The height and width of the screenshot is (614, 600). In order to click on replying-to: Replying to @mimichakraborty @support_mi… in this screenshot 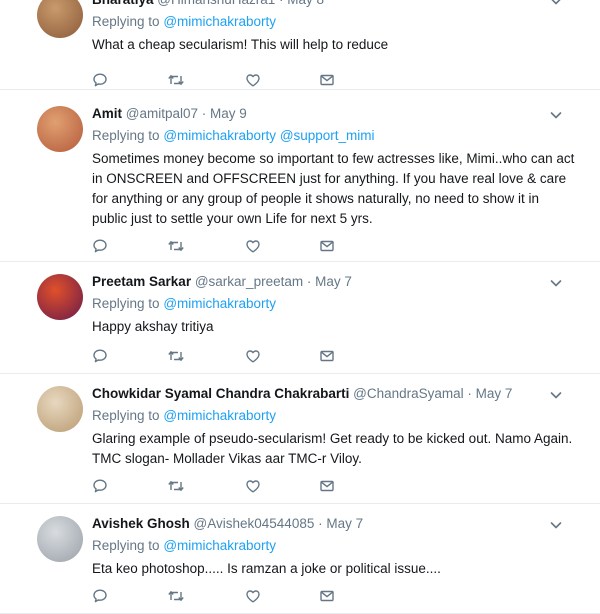, I will do `click(335, 136)`.